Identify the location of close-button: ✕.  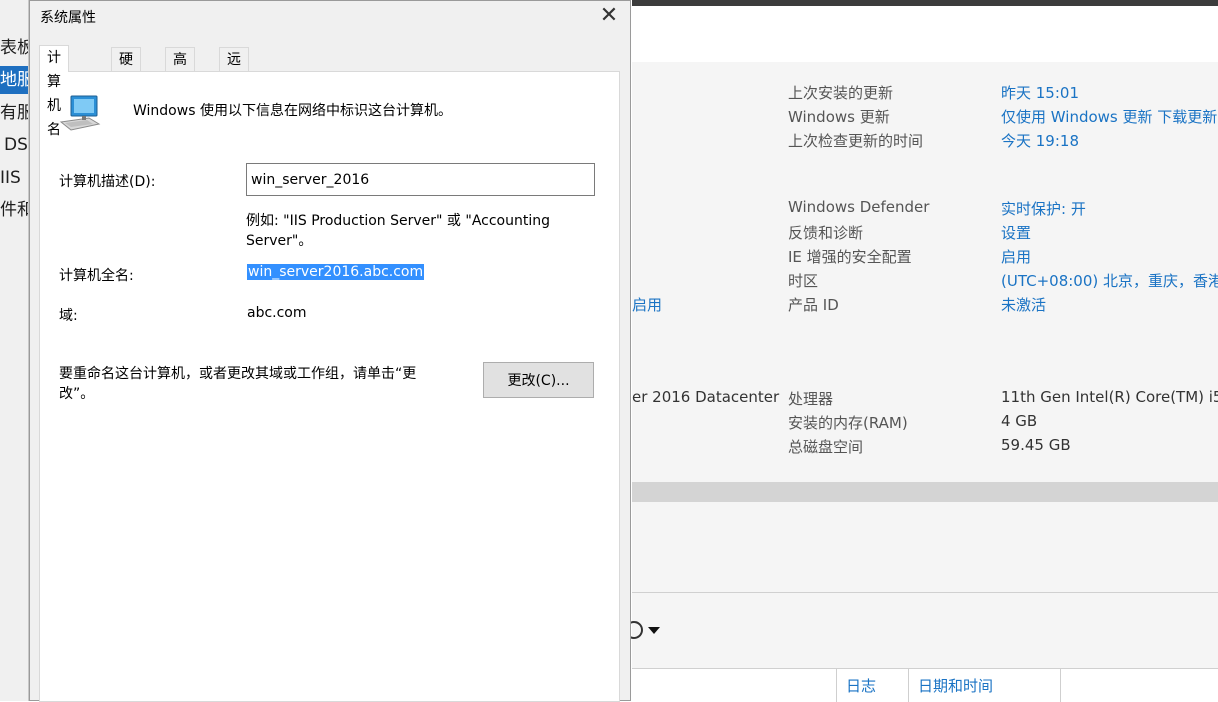
(609, 16).